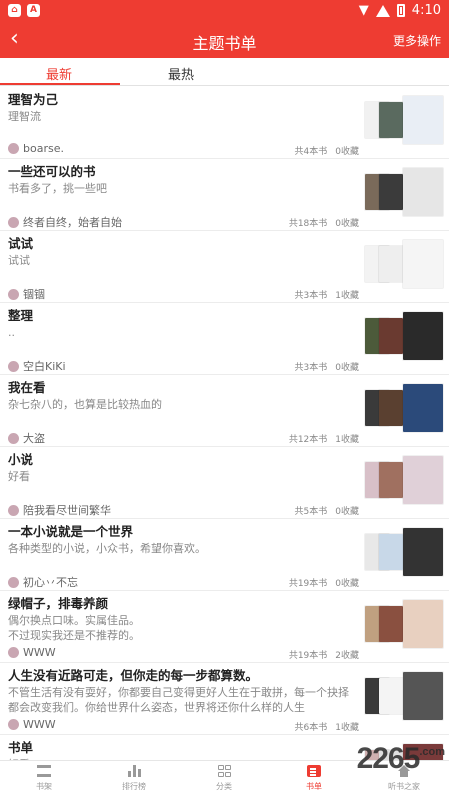 Image resolution: width=449 pixels, height=800 pixels. Describe the element at coordinates (388, 758) in the screenshot. I see `watermark-text: 2265` at that location.